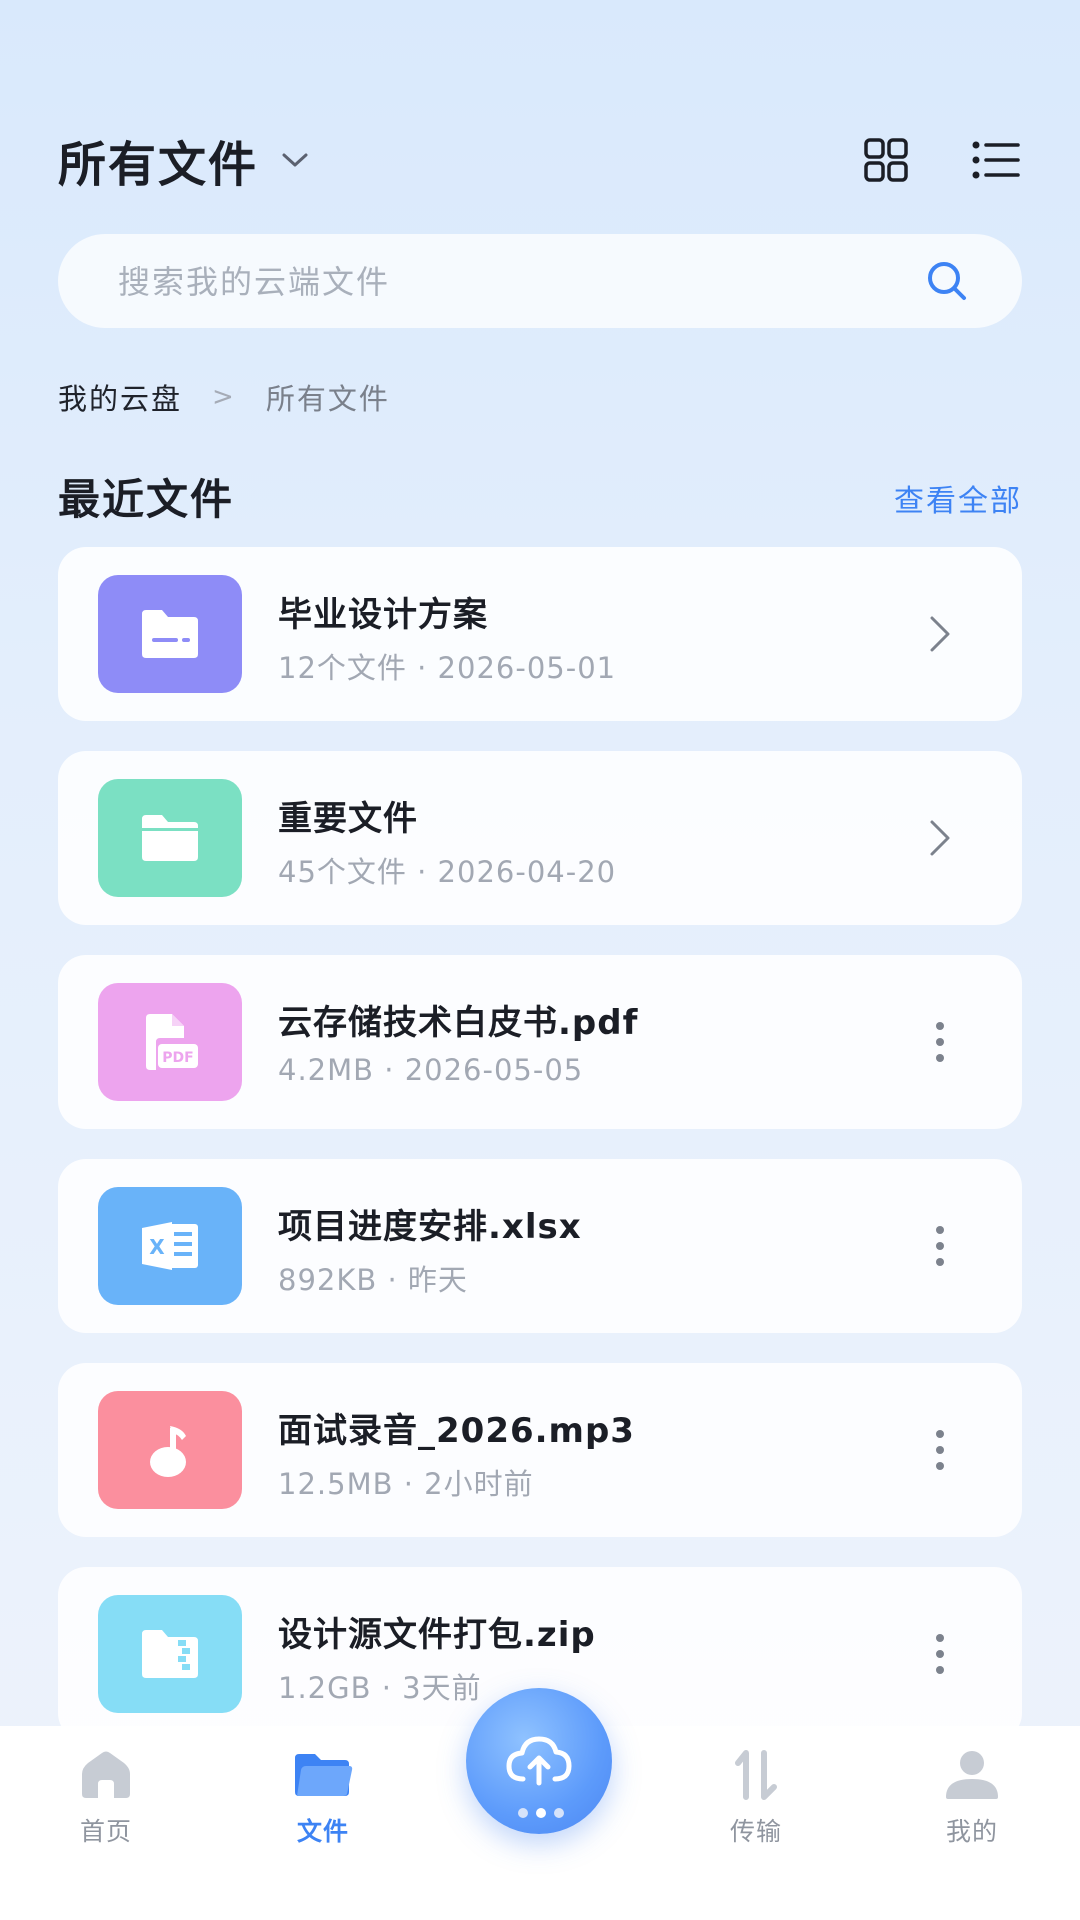  Describe the element at coordinates (540, 634) in the screenshot. I see `file-item-graduation-design: 毕业设计方案 12个文件 · 2026-05-01` at that location.